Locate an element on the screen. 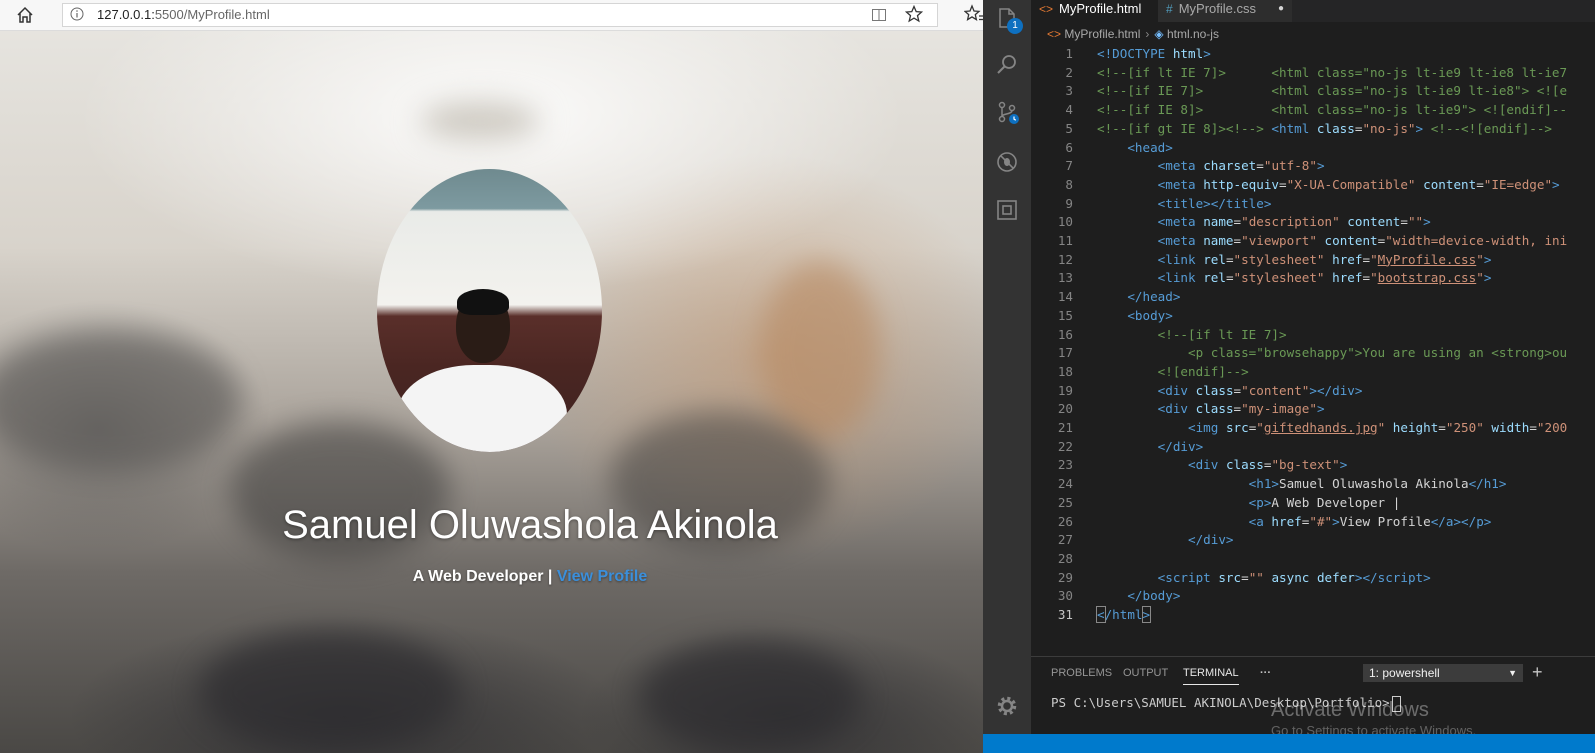  code-line: 22 </div> is located at coordinates (1313, 448).